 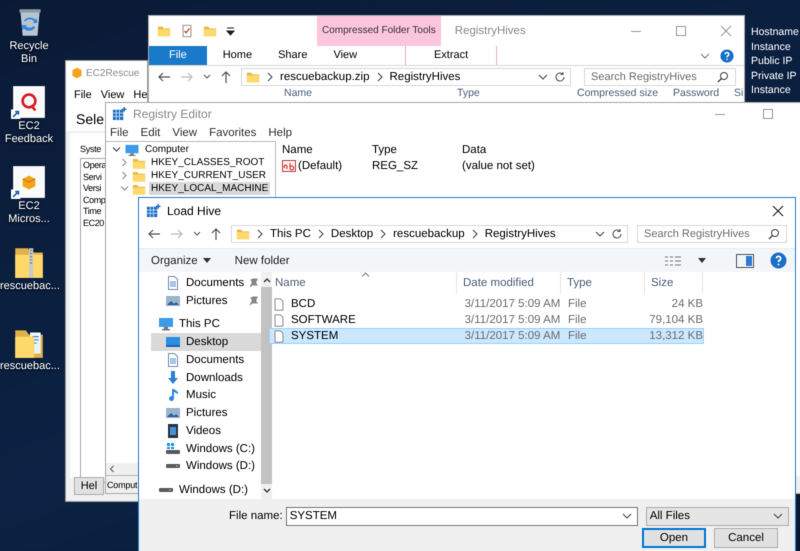 What do you see at coordinates (94, 200) in the screenshot?
I see `list-text: Comp` at bounding box center [94, 200].